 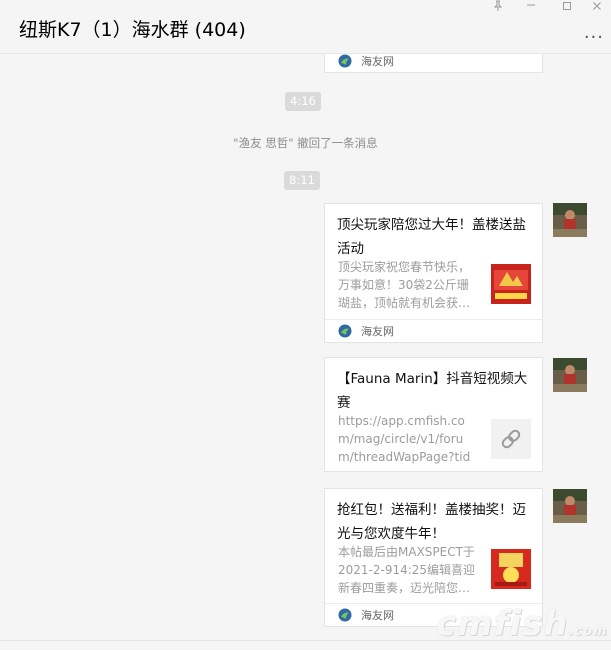 I want to click on maximize-icon, so click(x=567, y=7).